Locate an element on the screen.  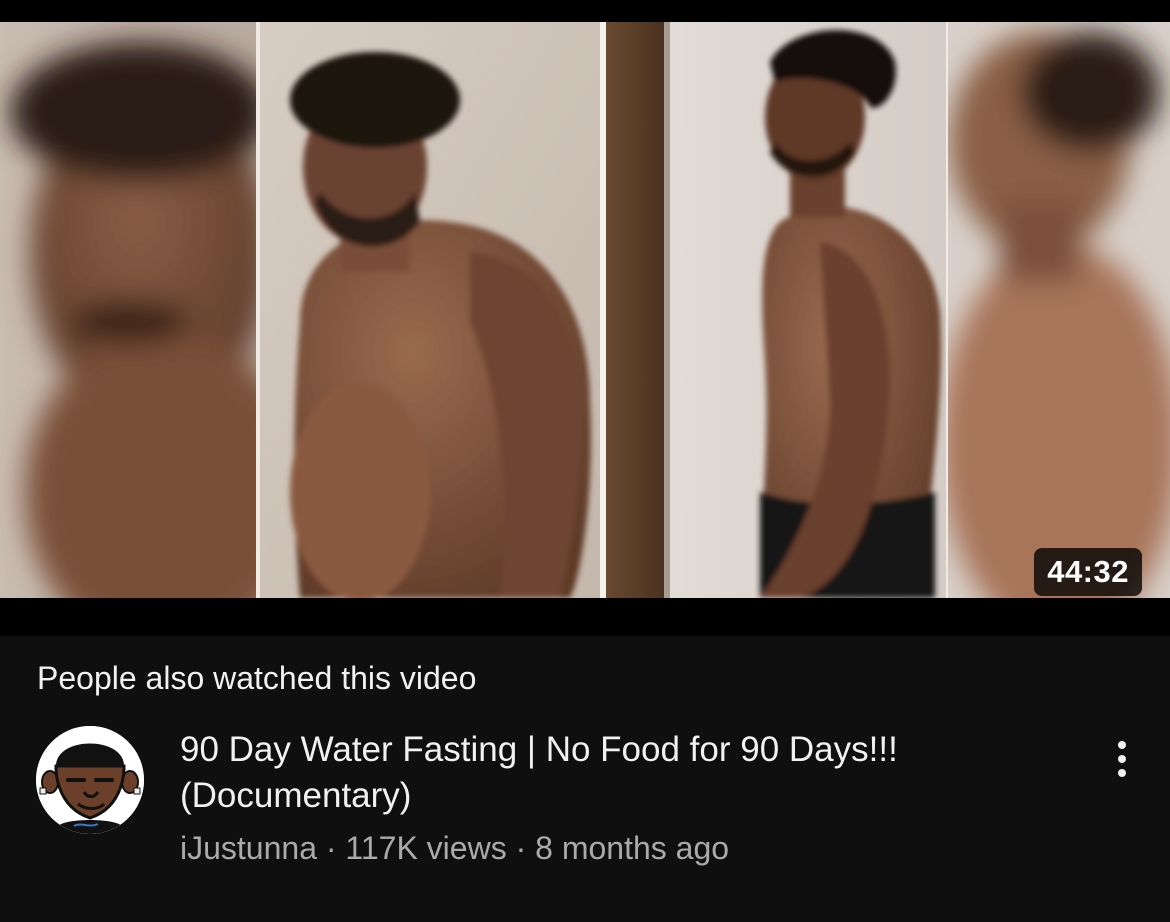
cartoon-avatar-icon is located at coordinates (90, 780).